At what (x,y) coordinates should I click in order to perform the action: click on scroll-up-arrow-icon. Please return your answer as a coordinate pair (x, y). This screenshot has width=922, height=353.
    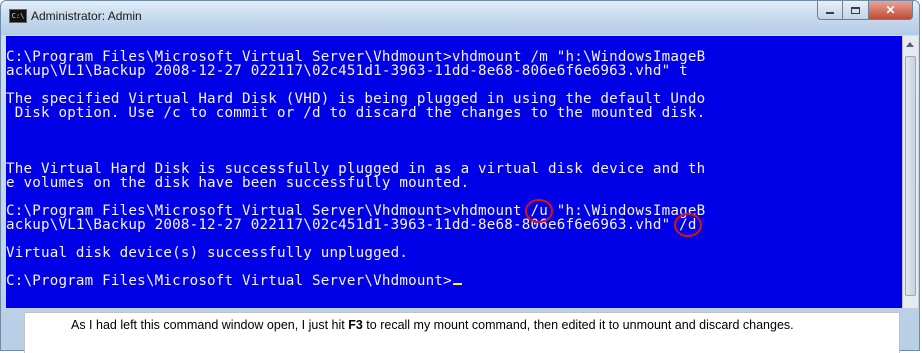
    Looking at the image, I should click on (910, 44).